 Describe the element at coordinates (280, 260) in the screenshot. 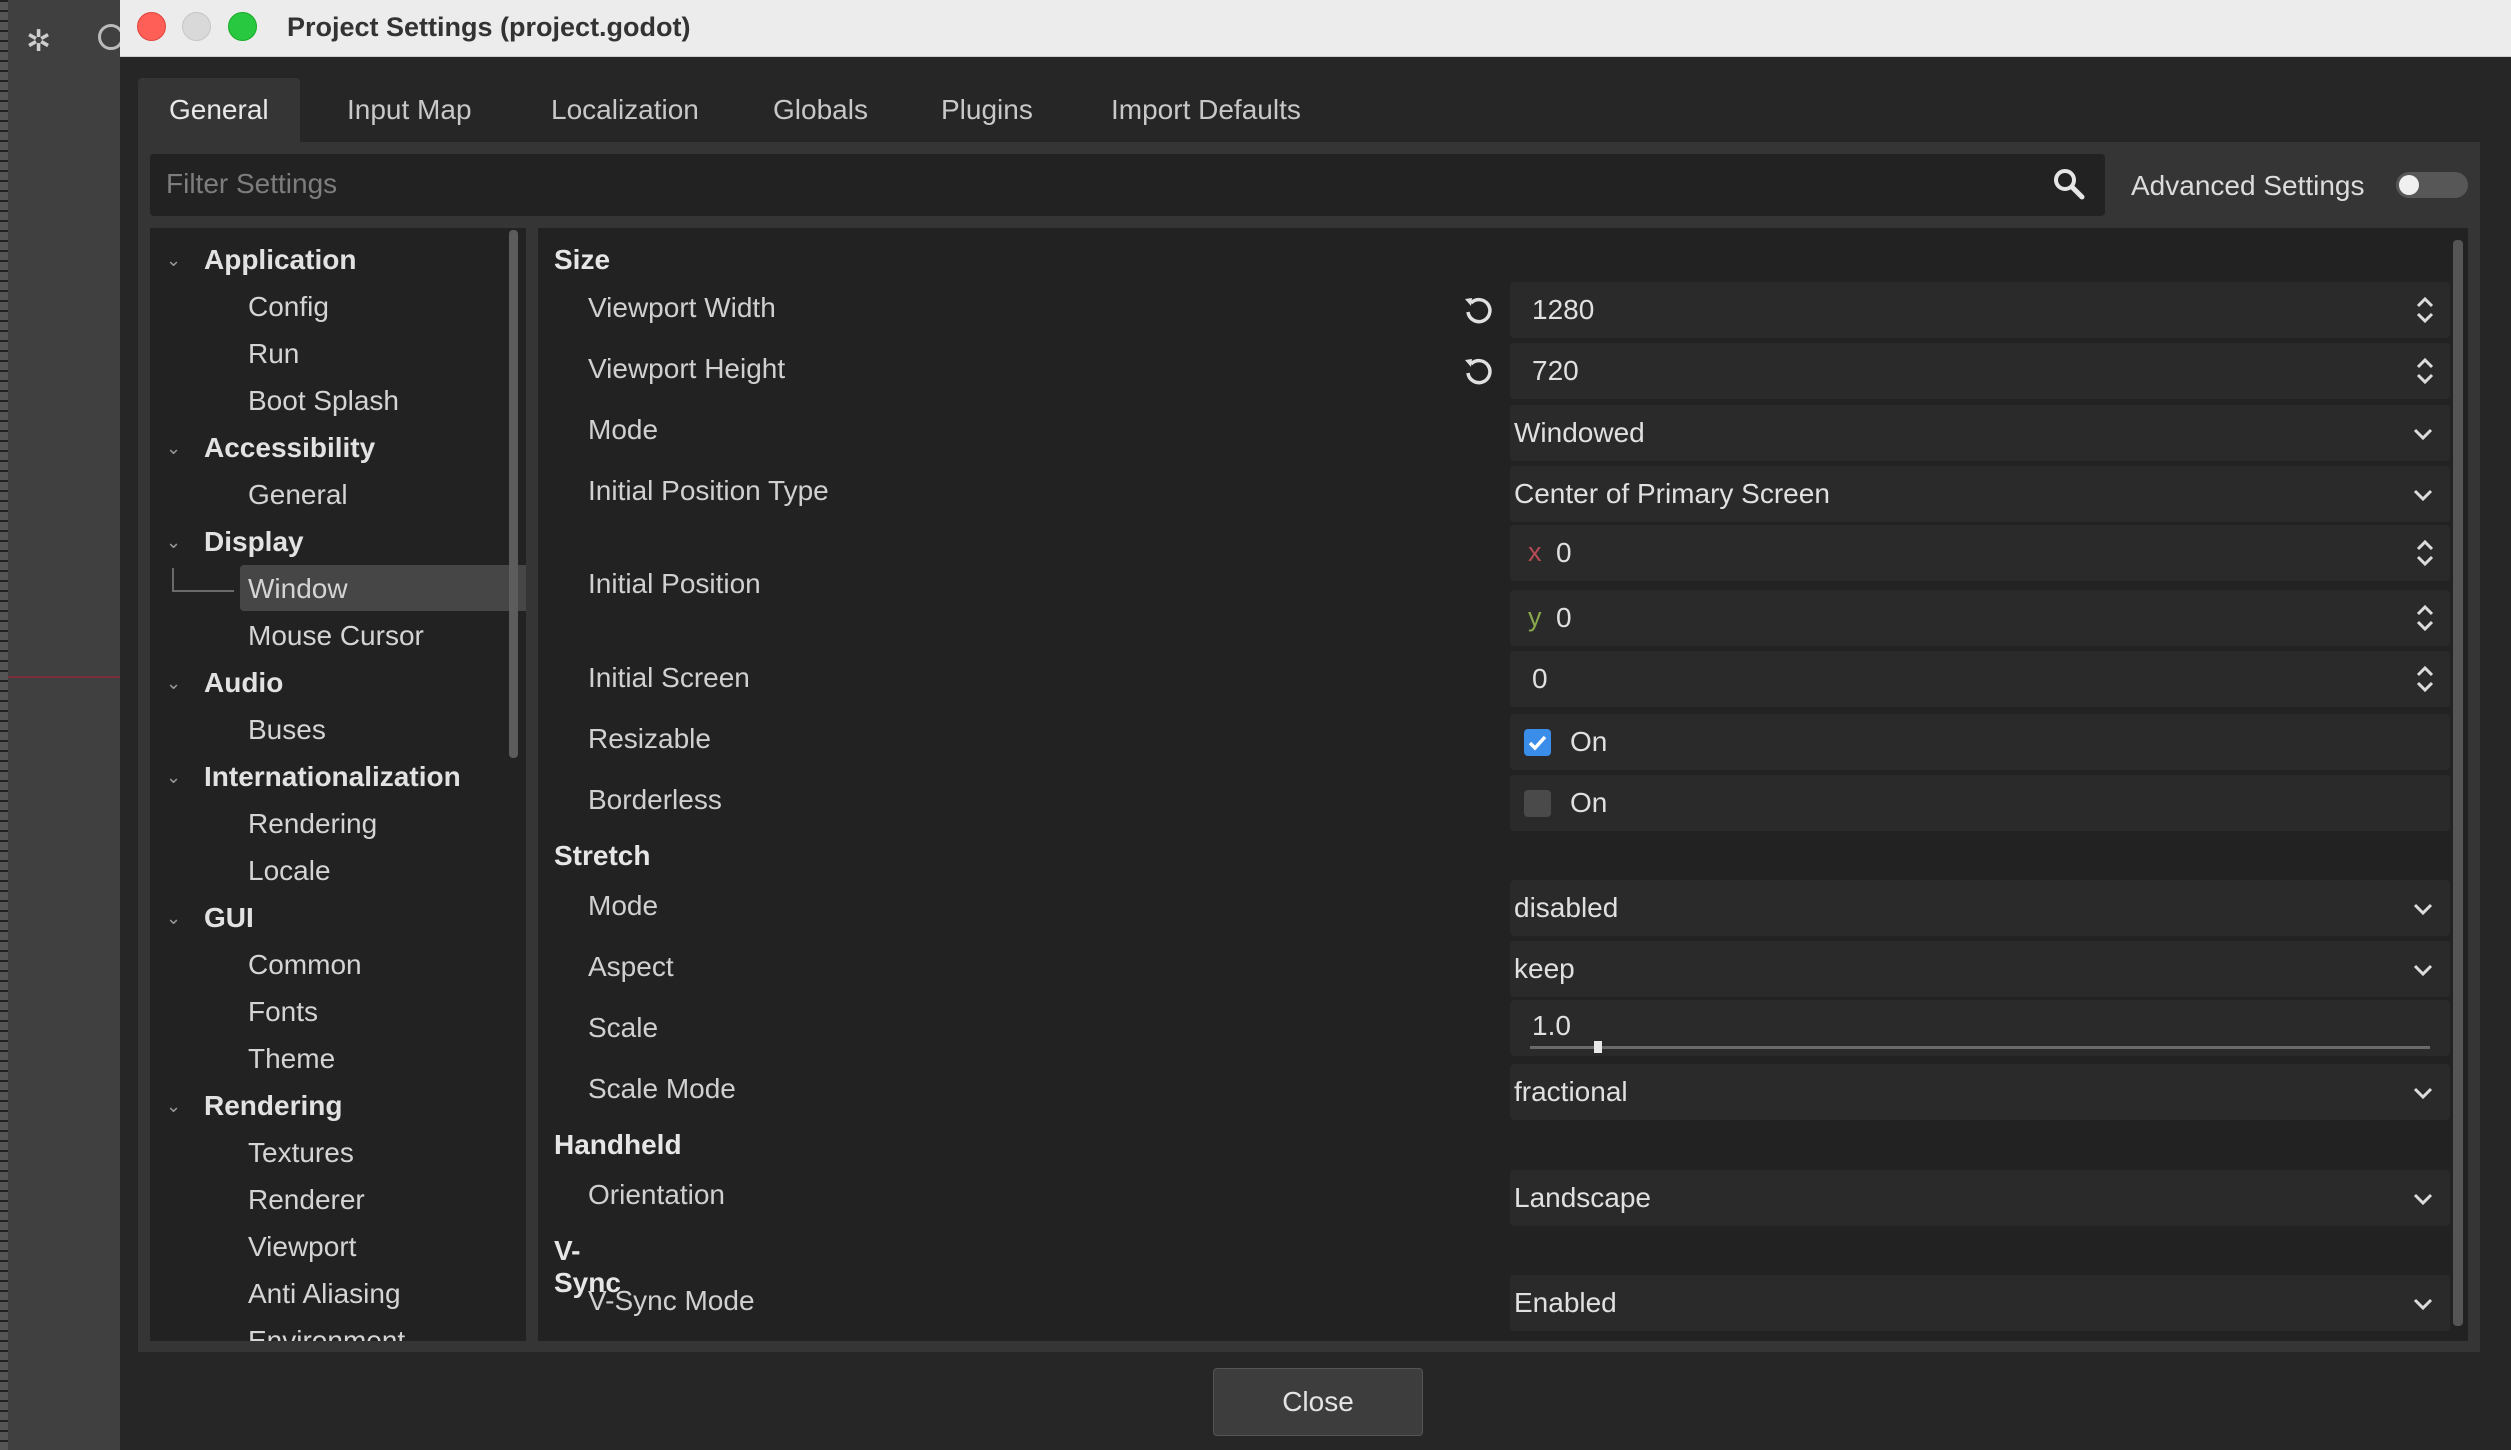

I see `tree-section-application: Application` at that location.